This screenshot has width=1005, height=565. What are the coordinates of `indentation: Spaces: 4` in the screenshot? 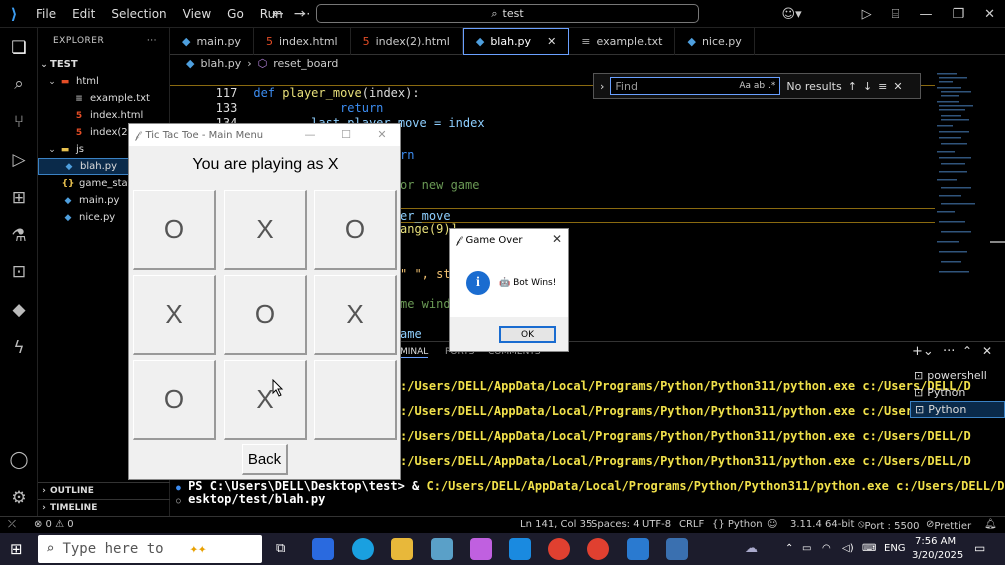 It's located at (615, 524).